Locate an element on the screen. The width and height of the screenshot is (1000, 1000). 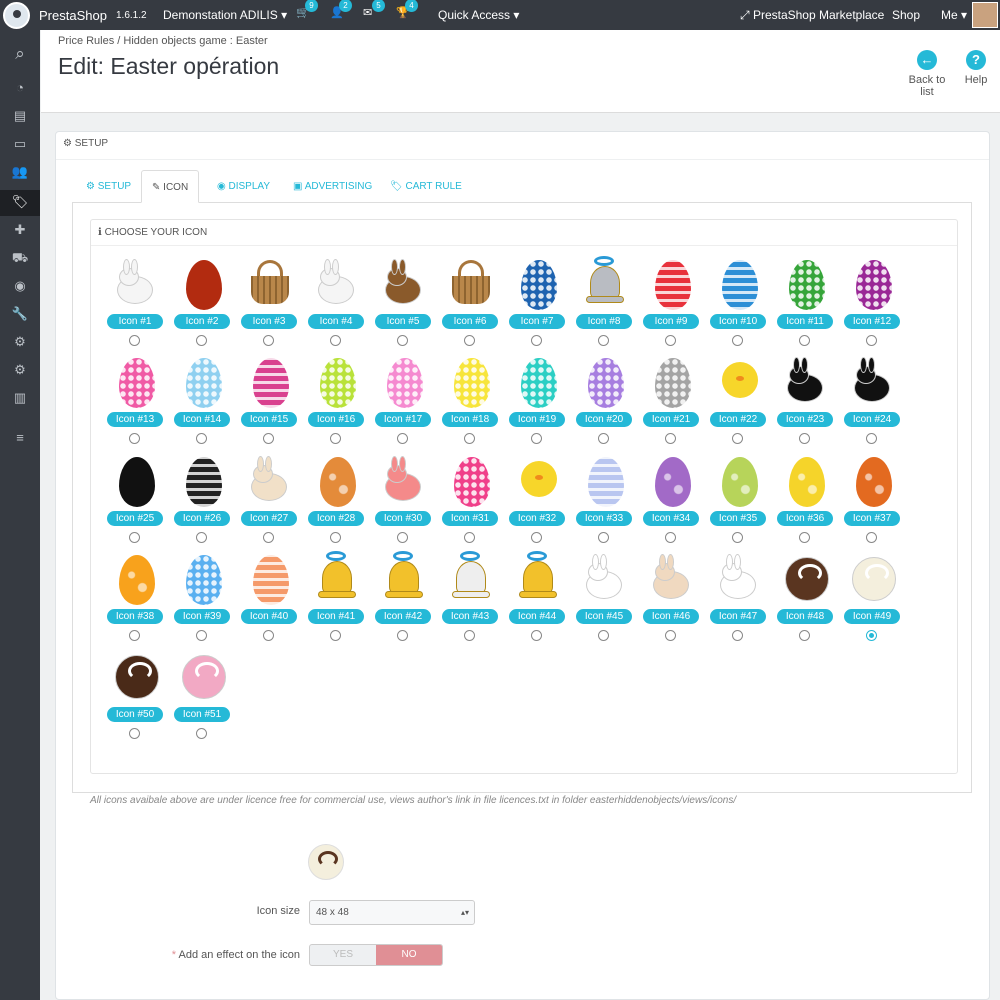
icon-option: Icon #24 is located at coordinates (872, 402).